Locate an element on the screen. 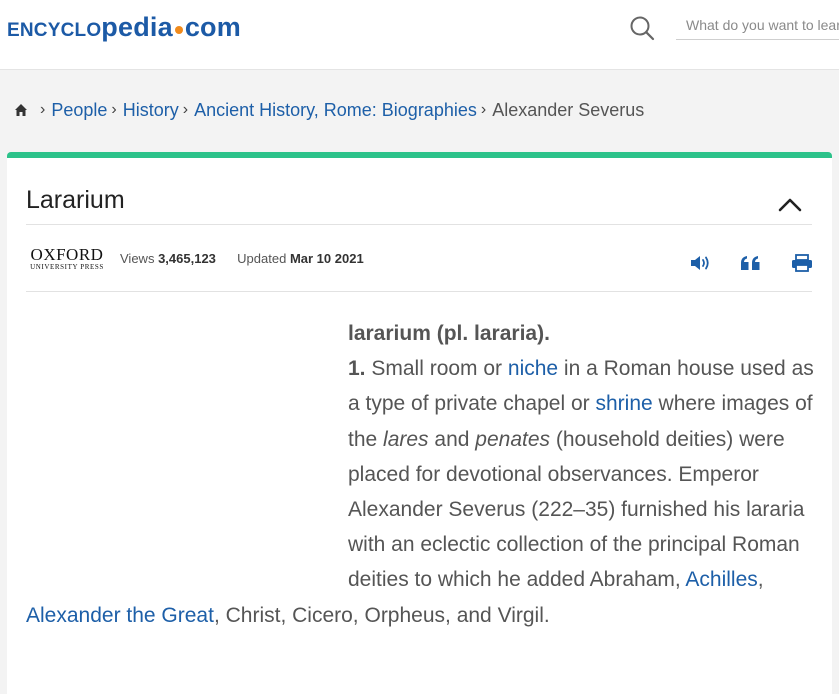 The image size is (839, 694). search-icon is located at coordinates (642, 28).